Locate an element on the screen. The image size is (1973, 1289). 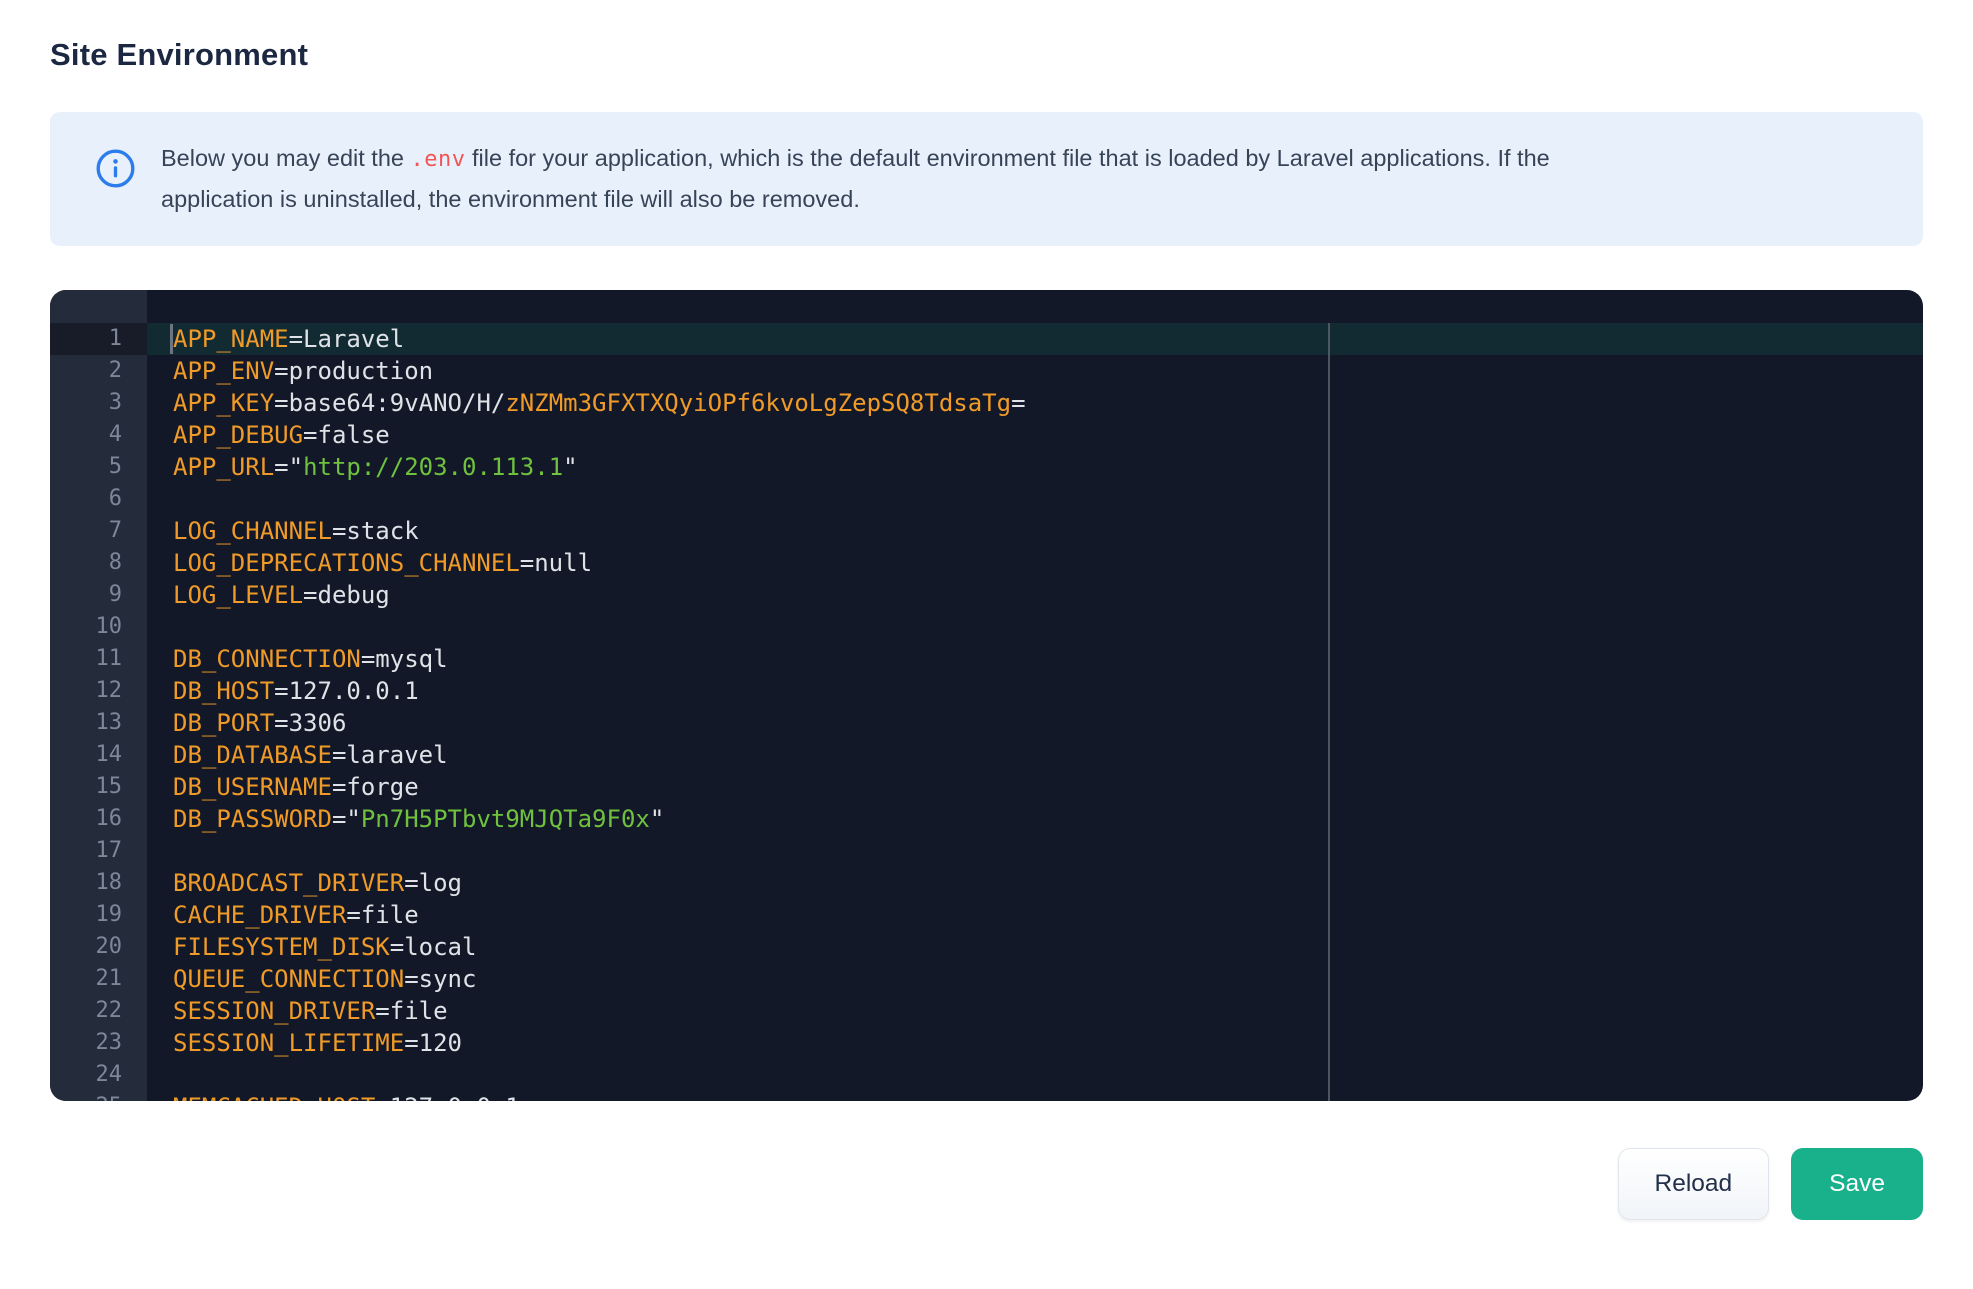
editor-line: 12 DB_HOST=127.0.0.1 is located at coordinates (986, 691).